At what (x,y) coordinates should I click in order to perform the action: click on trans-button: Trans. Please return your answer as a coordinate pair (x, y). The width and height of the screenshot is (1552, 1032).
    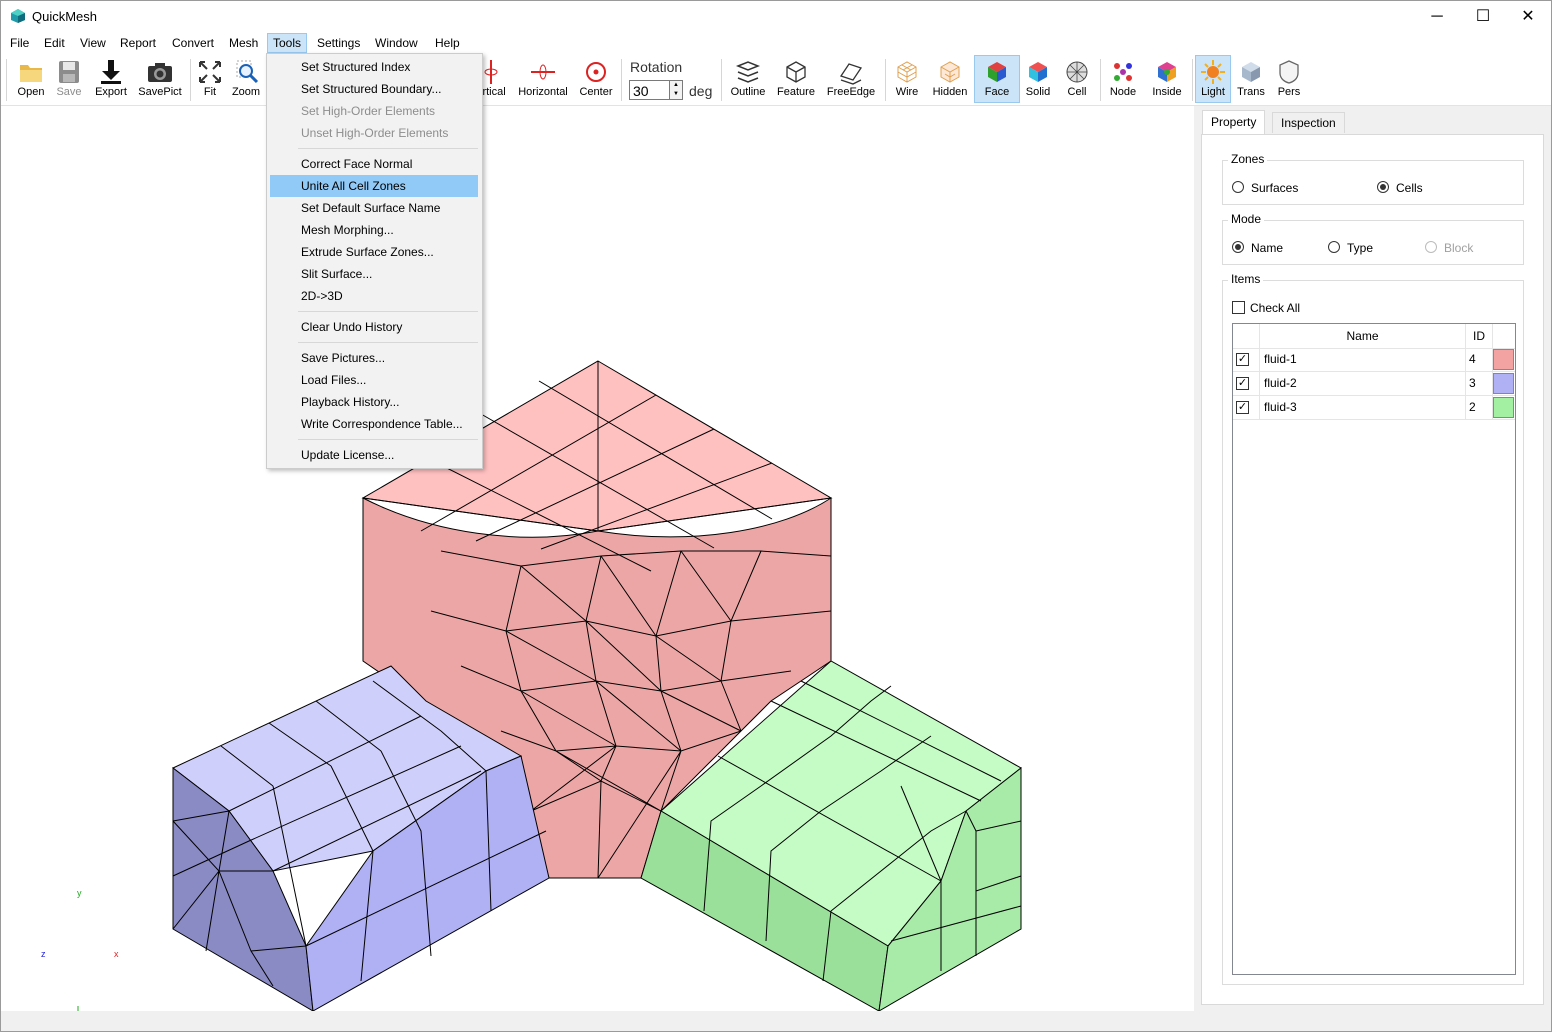
    Looking at the image, I should click on (1251, 79).